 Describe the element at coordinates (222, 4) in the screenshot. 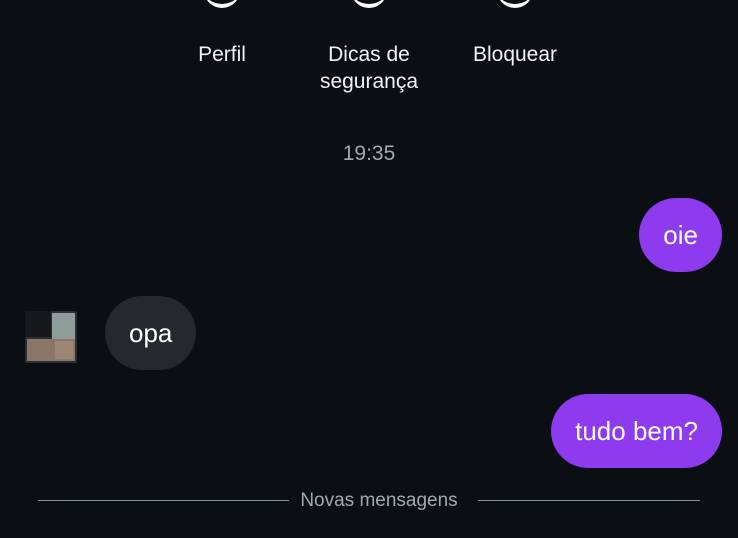

I see `profile-icon` at that location.